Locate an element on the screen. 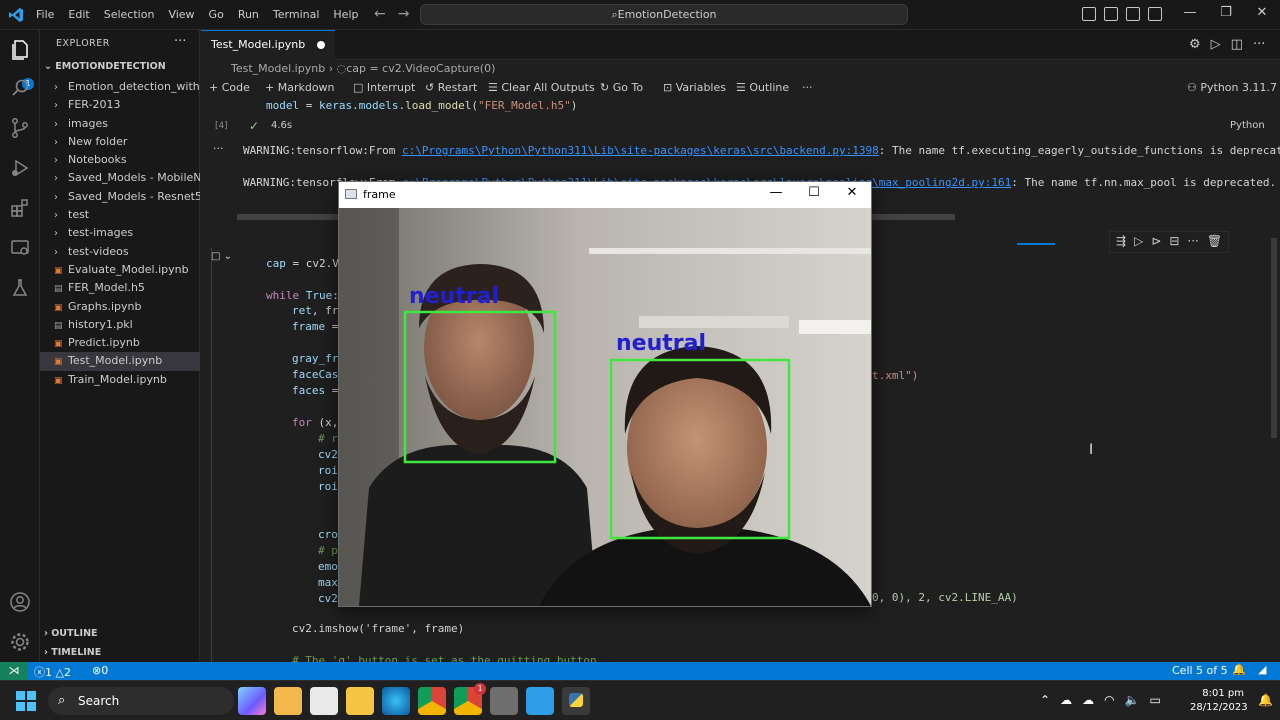 This screenshot has height=720, width=1280. run-debug-icon is located at coordinates (20, 168).